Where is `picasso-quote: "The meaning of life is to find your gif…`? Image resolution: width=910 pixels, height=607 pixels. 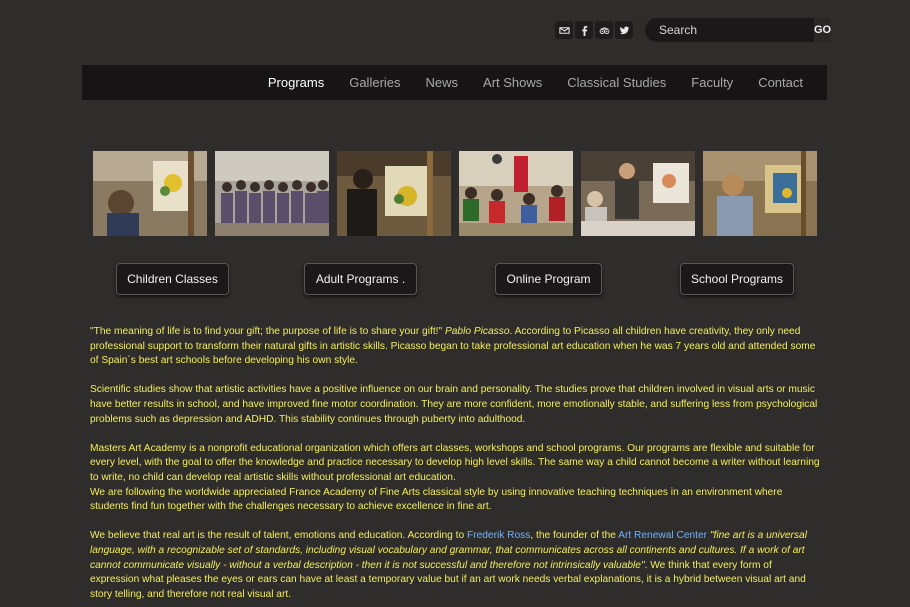 picasso-quote: "The meaning of life is to find your gif… is located at coordinates (266, 331).